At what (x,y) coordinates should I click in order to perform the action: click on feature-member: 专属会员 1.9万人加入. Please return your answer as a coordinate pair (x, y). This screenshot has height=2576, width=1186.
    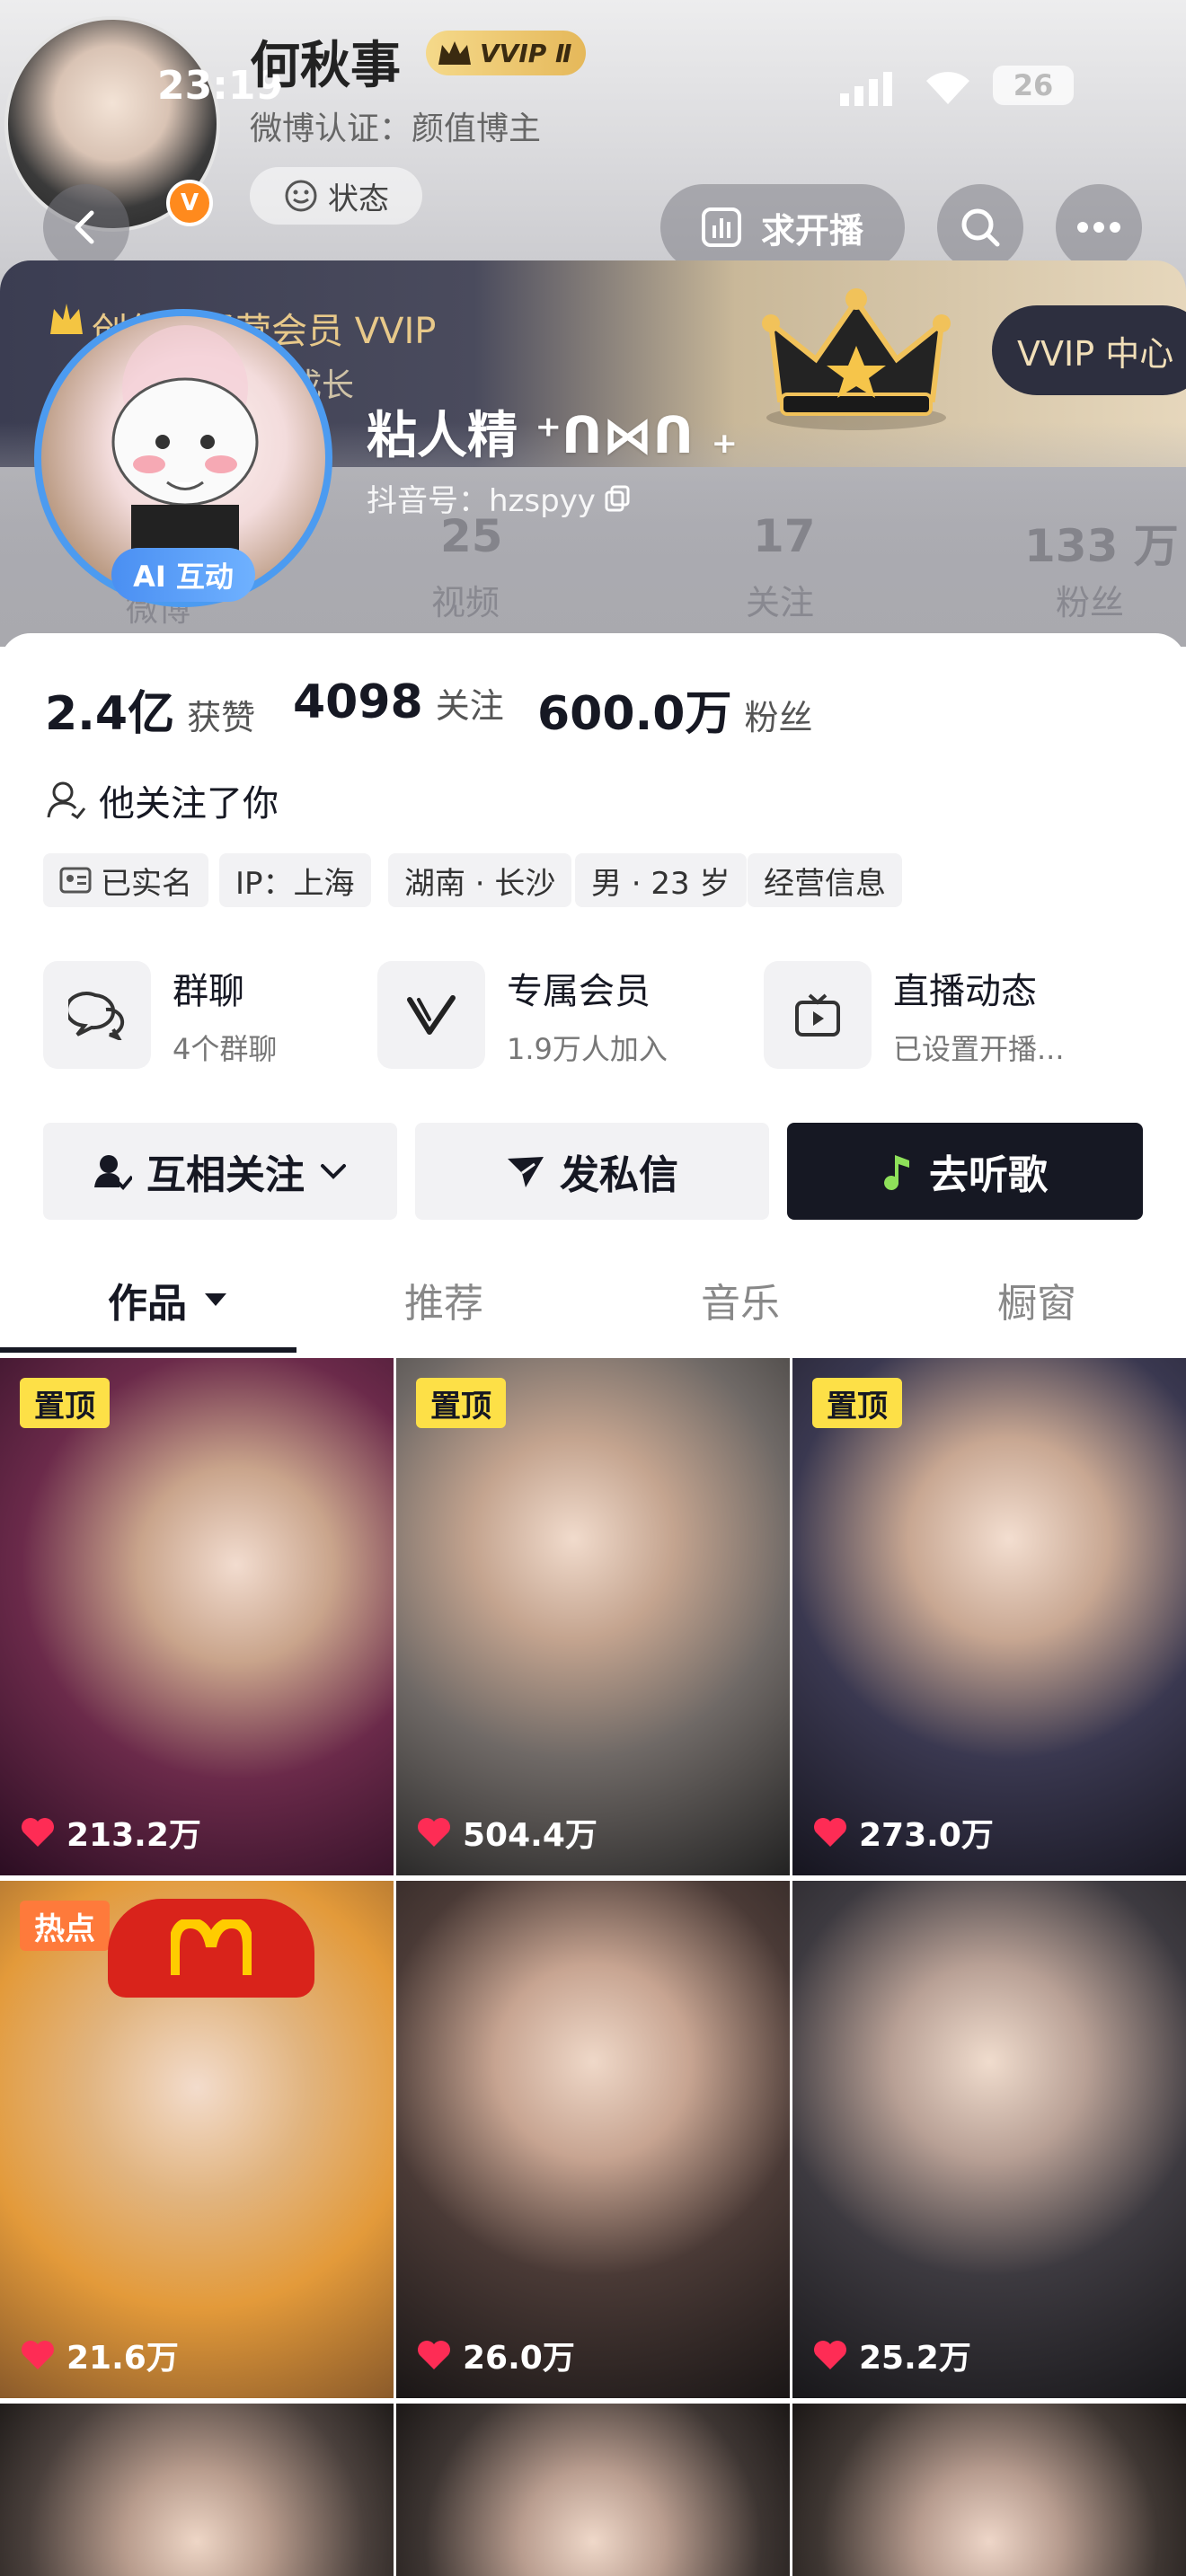
    Looking at the image, I should click on (522, 1015).